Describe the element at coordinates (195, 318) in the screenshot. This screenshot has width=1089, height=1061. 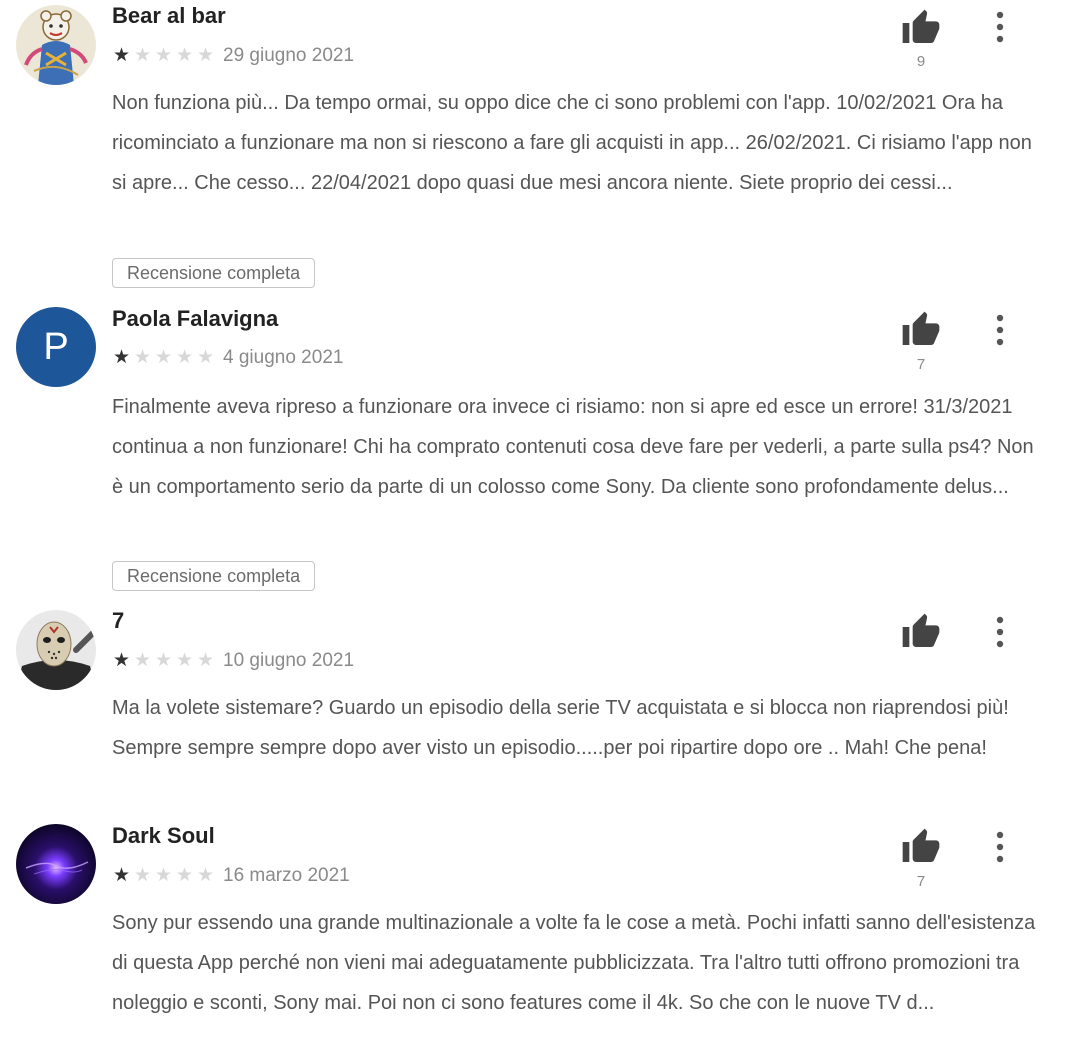
I see `author-name: Paola Falavigna` at that location.